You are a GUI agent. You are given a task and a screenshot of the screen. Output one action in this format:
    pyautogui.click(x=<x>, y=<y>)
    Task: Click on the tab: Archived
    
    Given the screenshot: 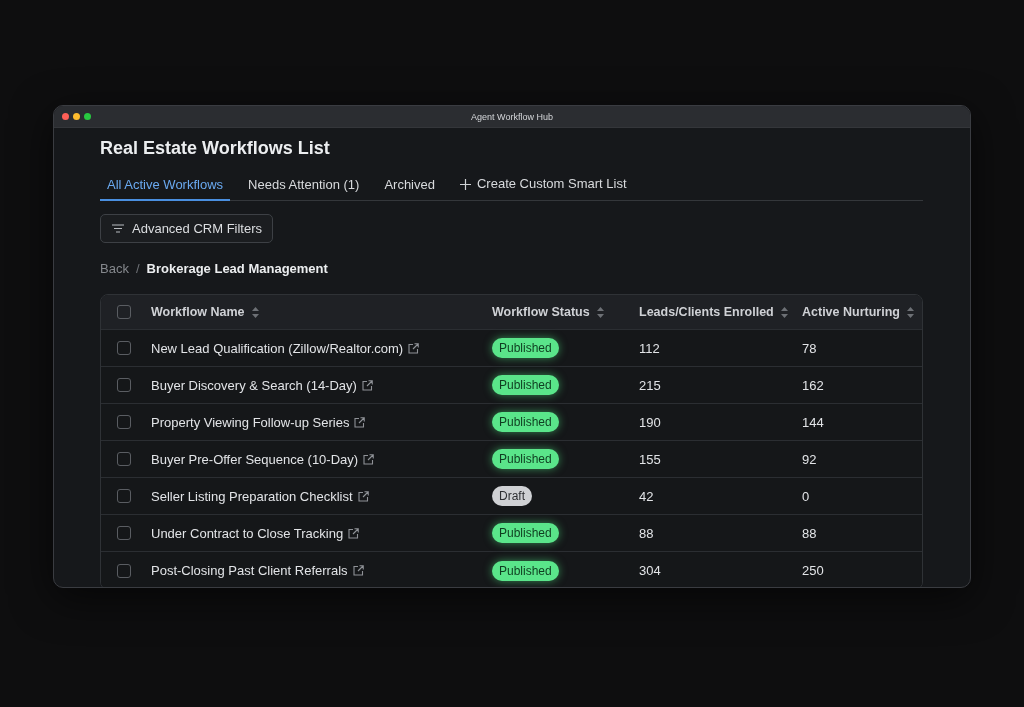 What is the action you would take?
    pyautogui.click(x=409, y=186)
    